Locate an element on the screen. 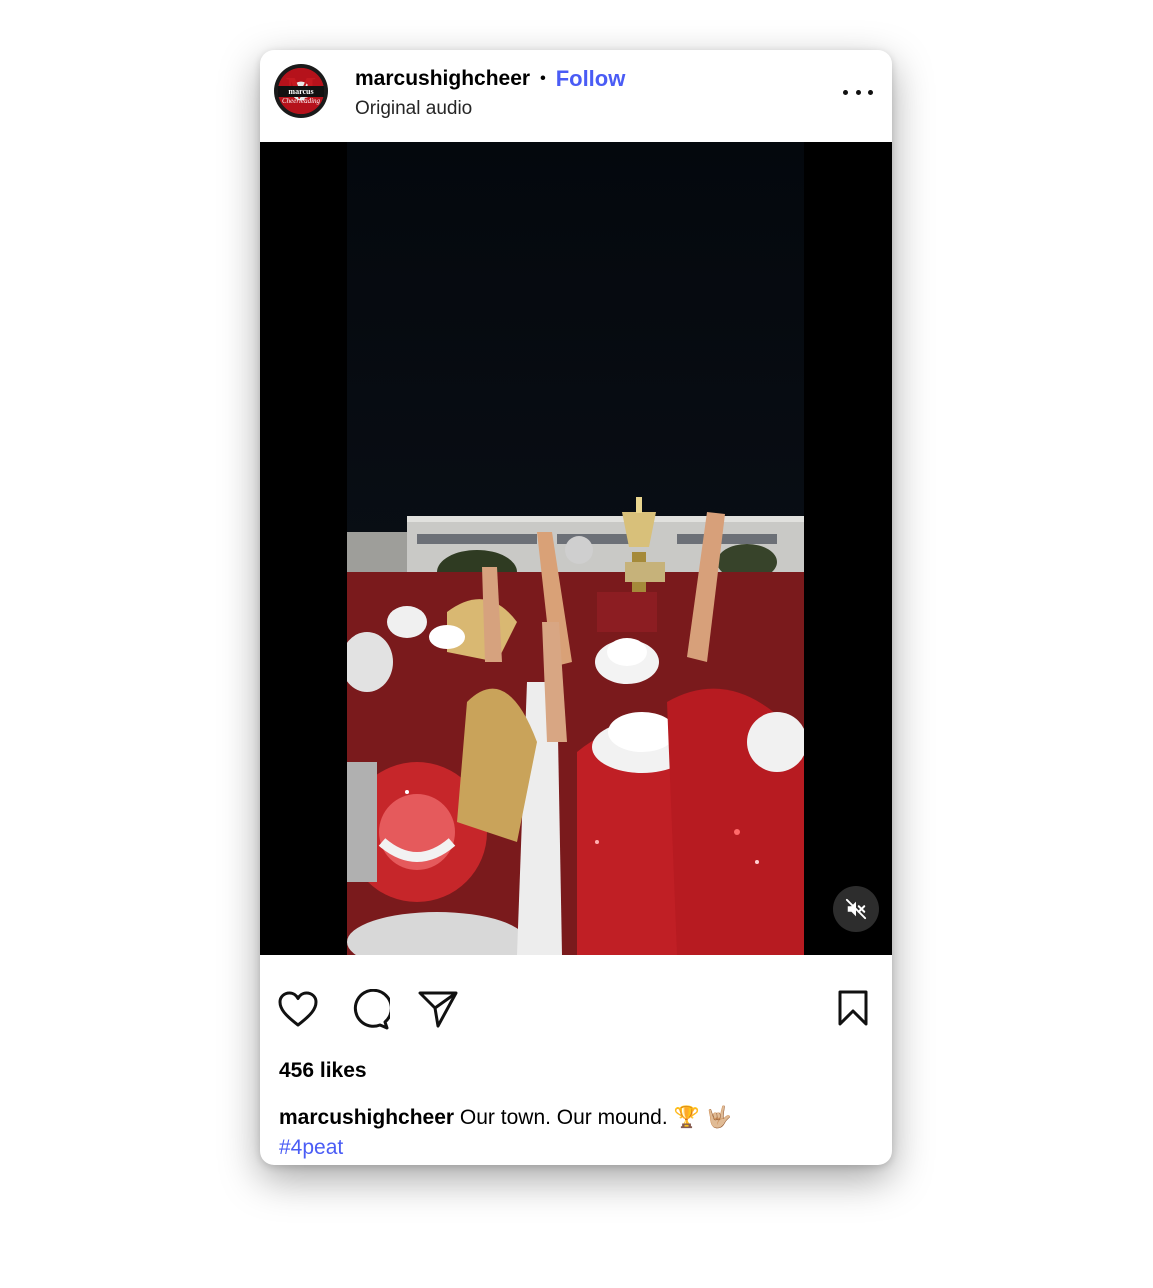  username-link: marcushighcheer is located at coordinates (442, 79).